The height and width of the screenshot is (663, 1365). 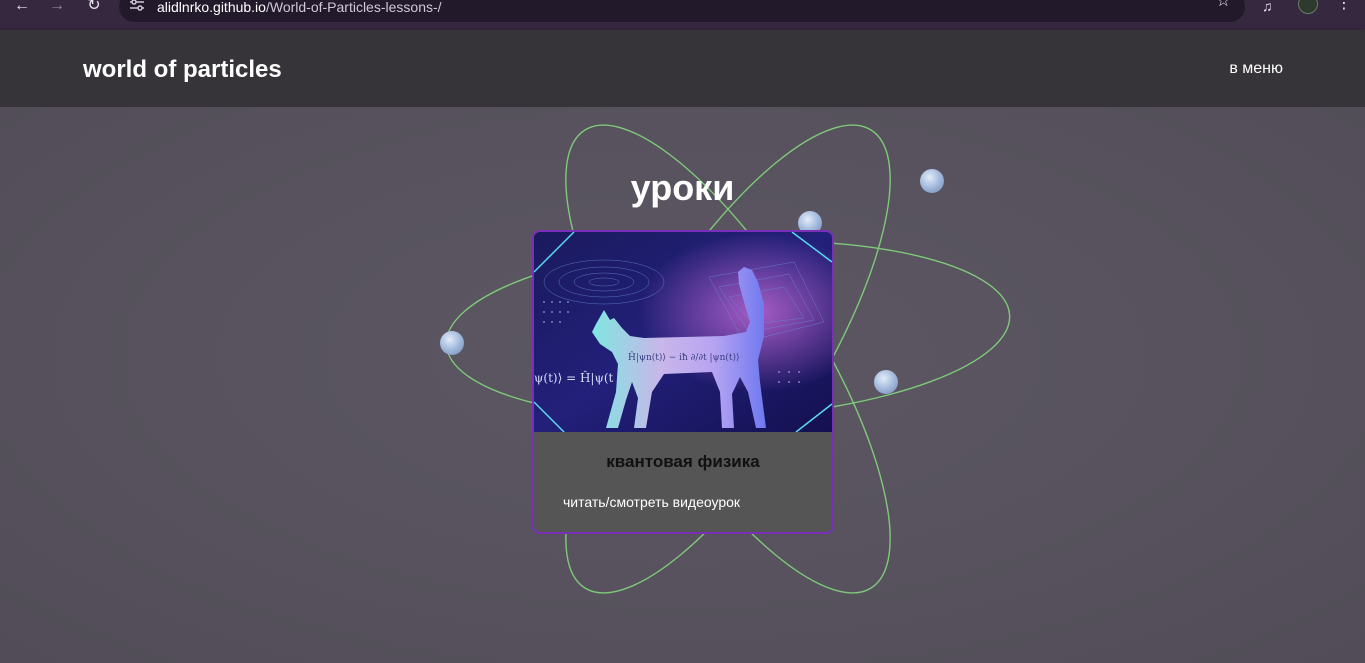 What do you see at coordinates (137, 5) in the screenshot?
I see `site-settings-icon` at bounding box center [137, 5].